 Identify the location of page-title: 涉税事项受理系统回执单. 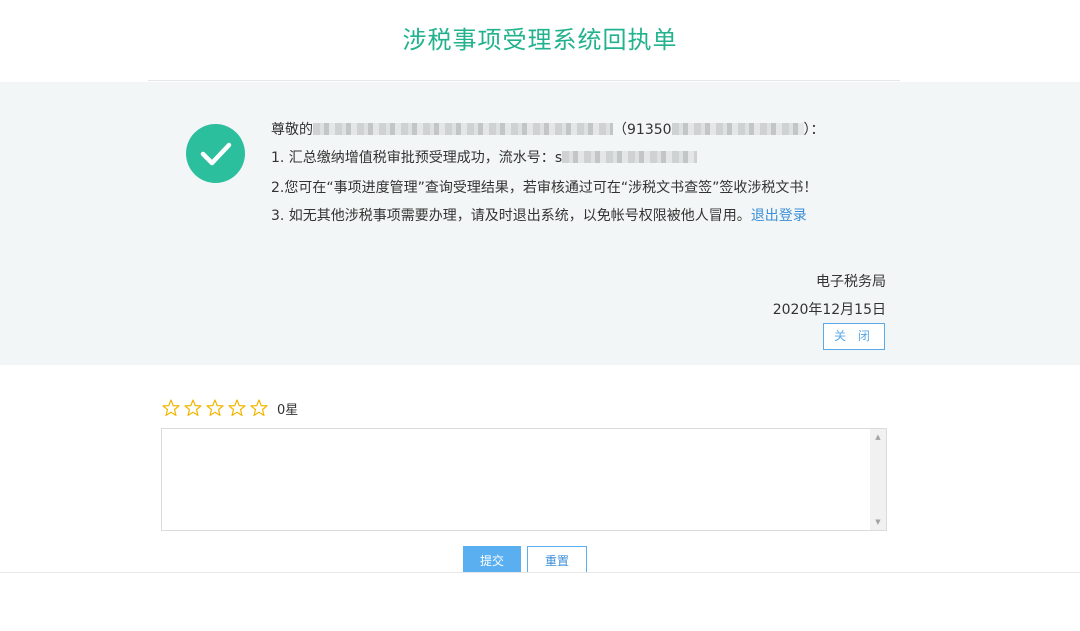
(540, 40).